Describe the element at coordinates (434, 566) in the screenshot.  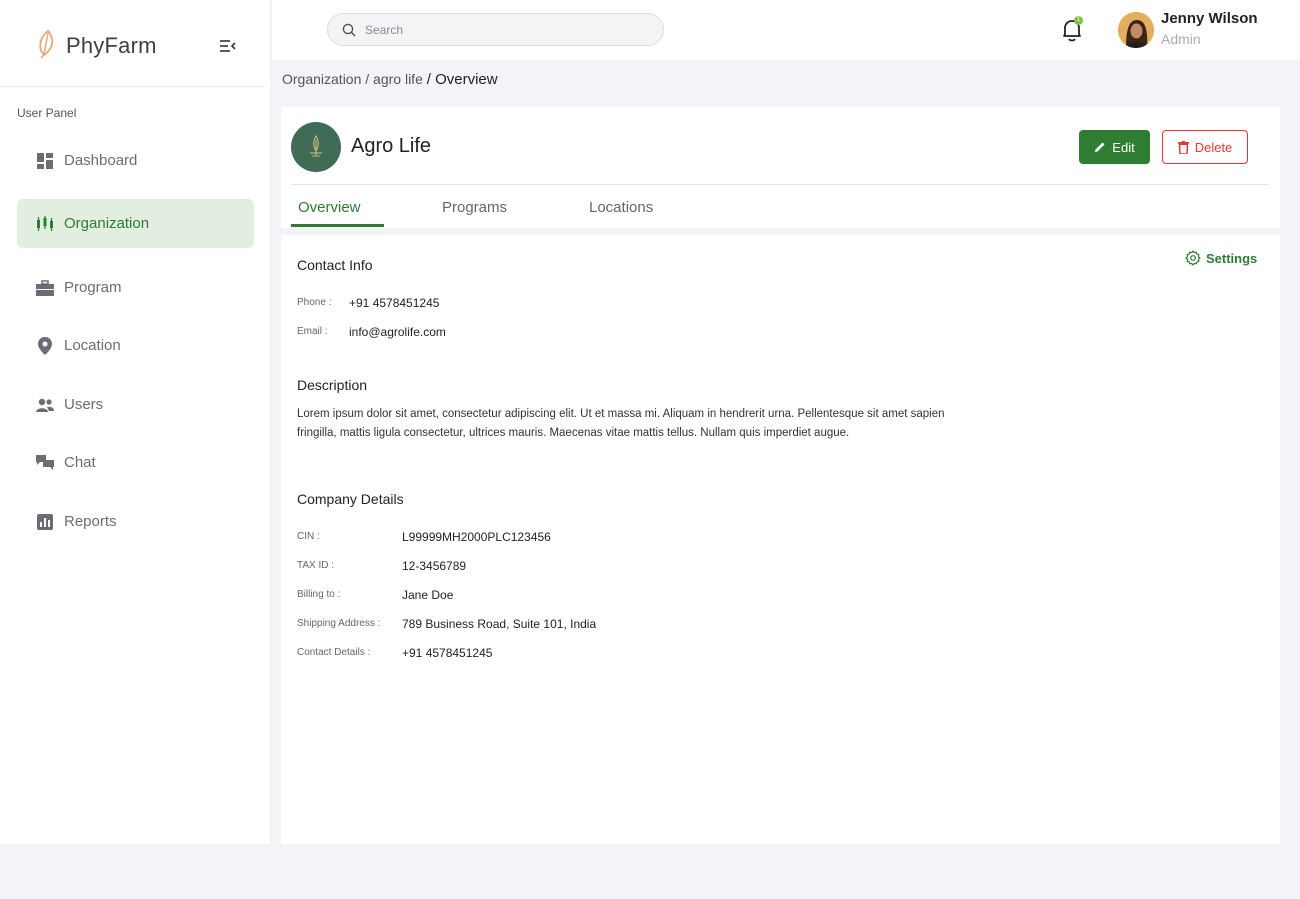
I see `tax-id-value: 12-3456789` at that location.